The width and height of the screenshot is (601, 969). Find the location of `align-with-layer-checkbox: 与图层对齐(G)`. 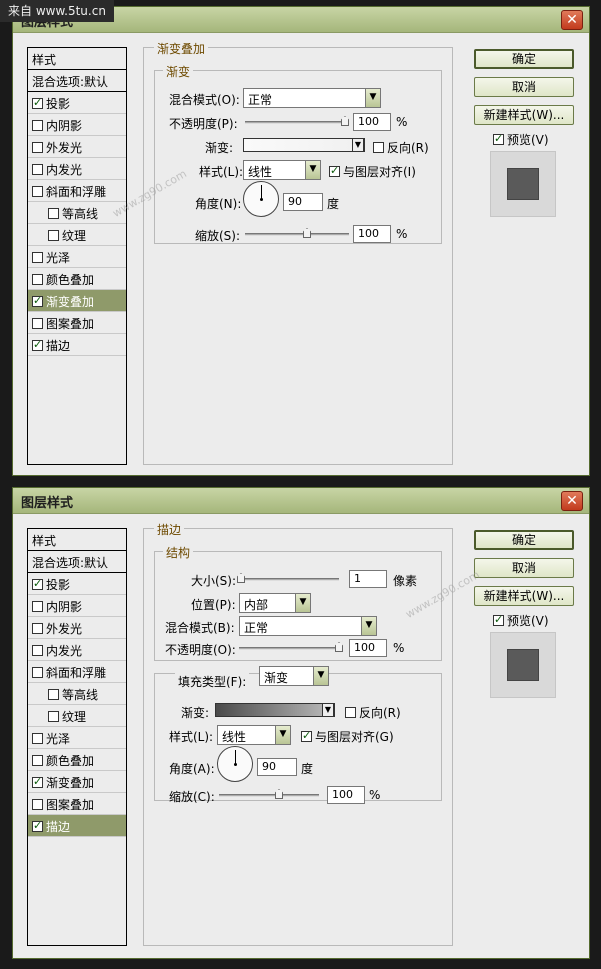

align-with-layer-checkbox: 与图层对齐(G) is located at coordinates (347, 736).